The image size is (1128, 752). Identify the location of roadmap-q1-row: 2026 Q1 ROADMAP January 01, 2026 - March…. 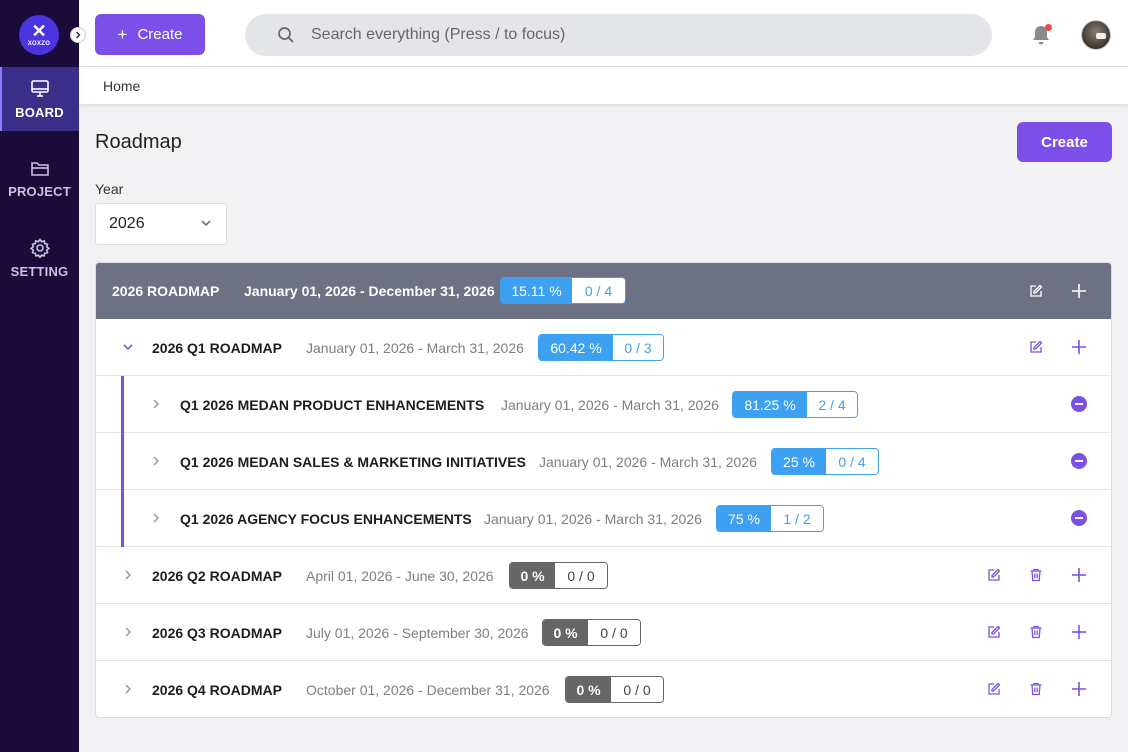
(603, 347).